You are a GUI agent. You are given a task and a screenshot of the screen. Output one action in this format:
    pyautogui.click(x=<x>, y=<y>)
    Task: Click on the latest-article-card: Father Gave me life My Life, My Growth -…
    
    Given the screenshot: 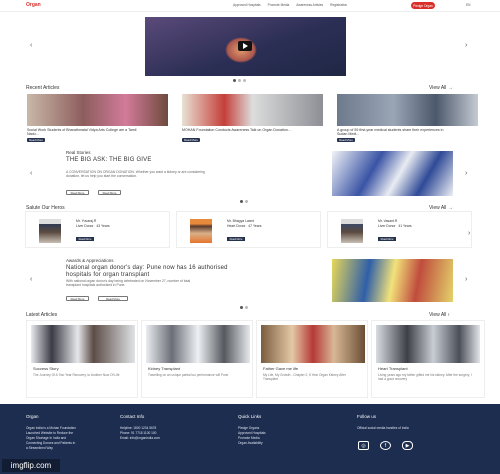 What is the action you would take?
    pyautogui.click(x=312, y=359)
    